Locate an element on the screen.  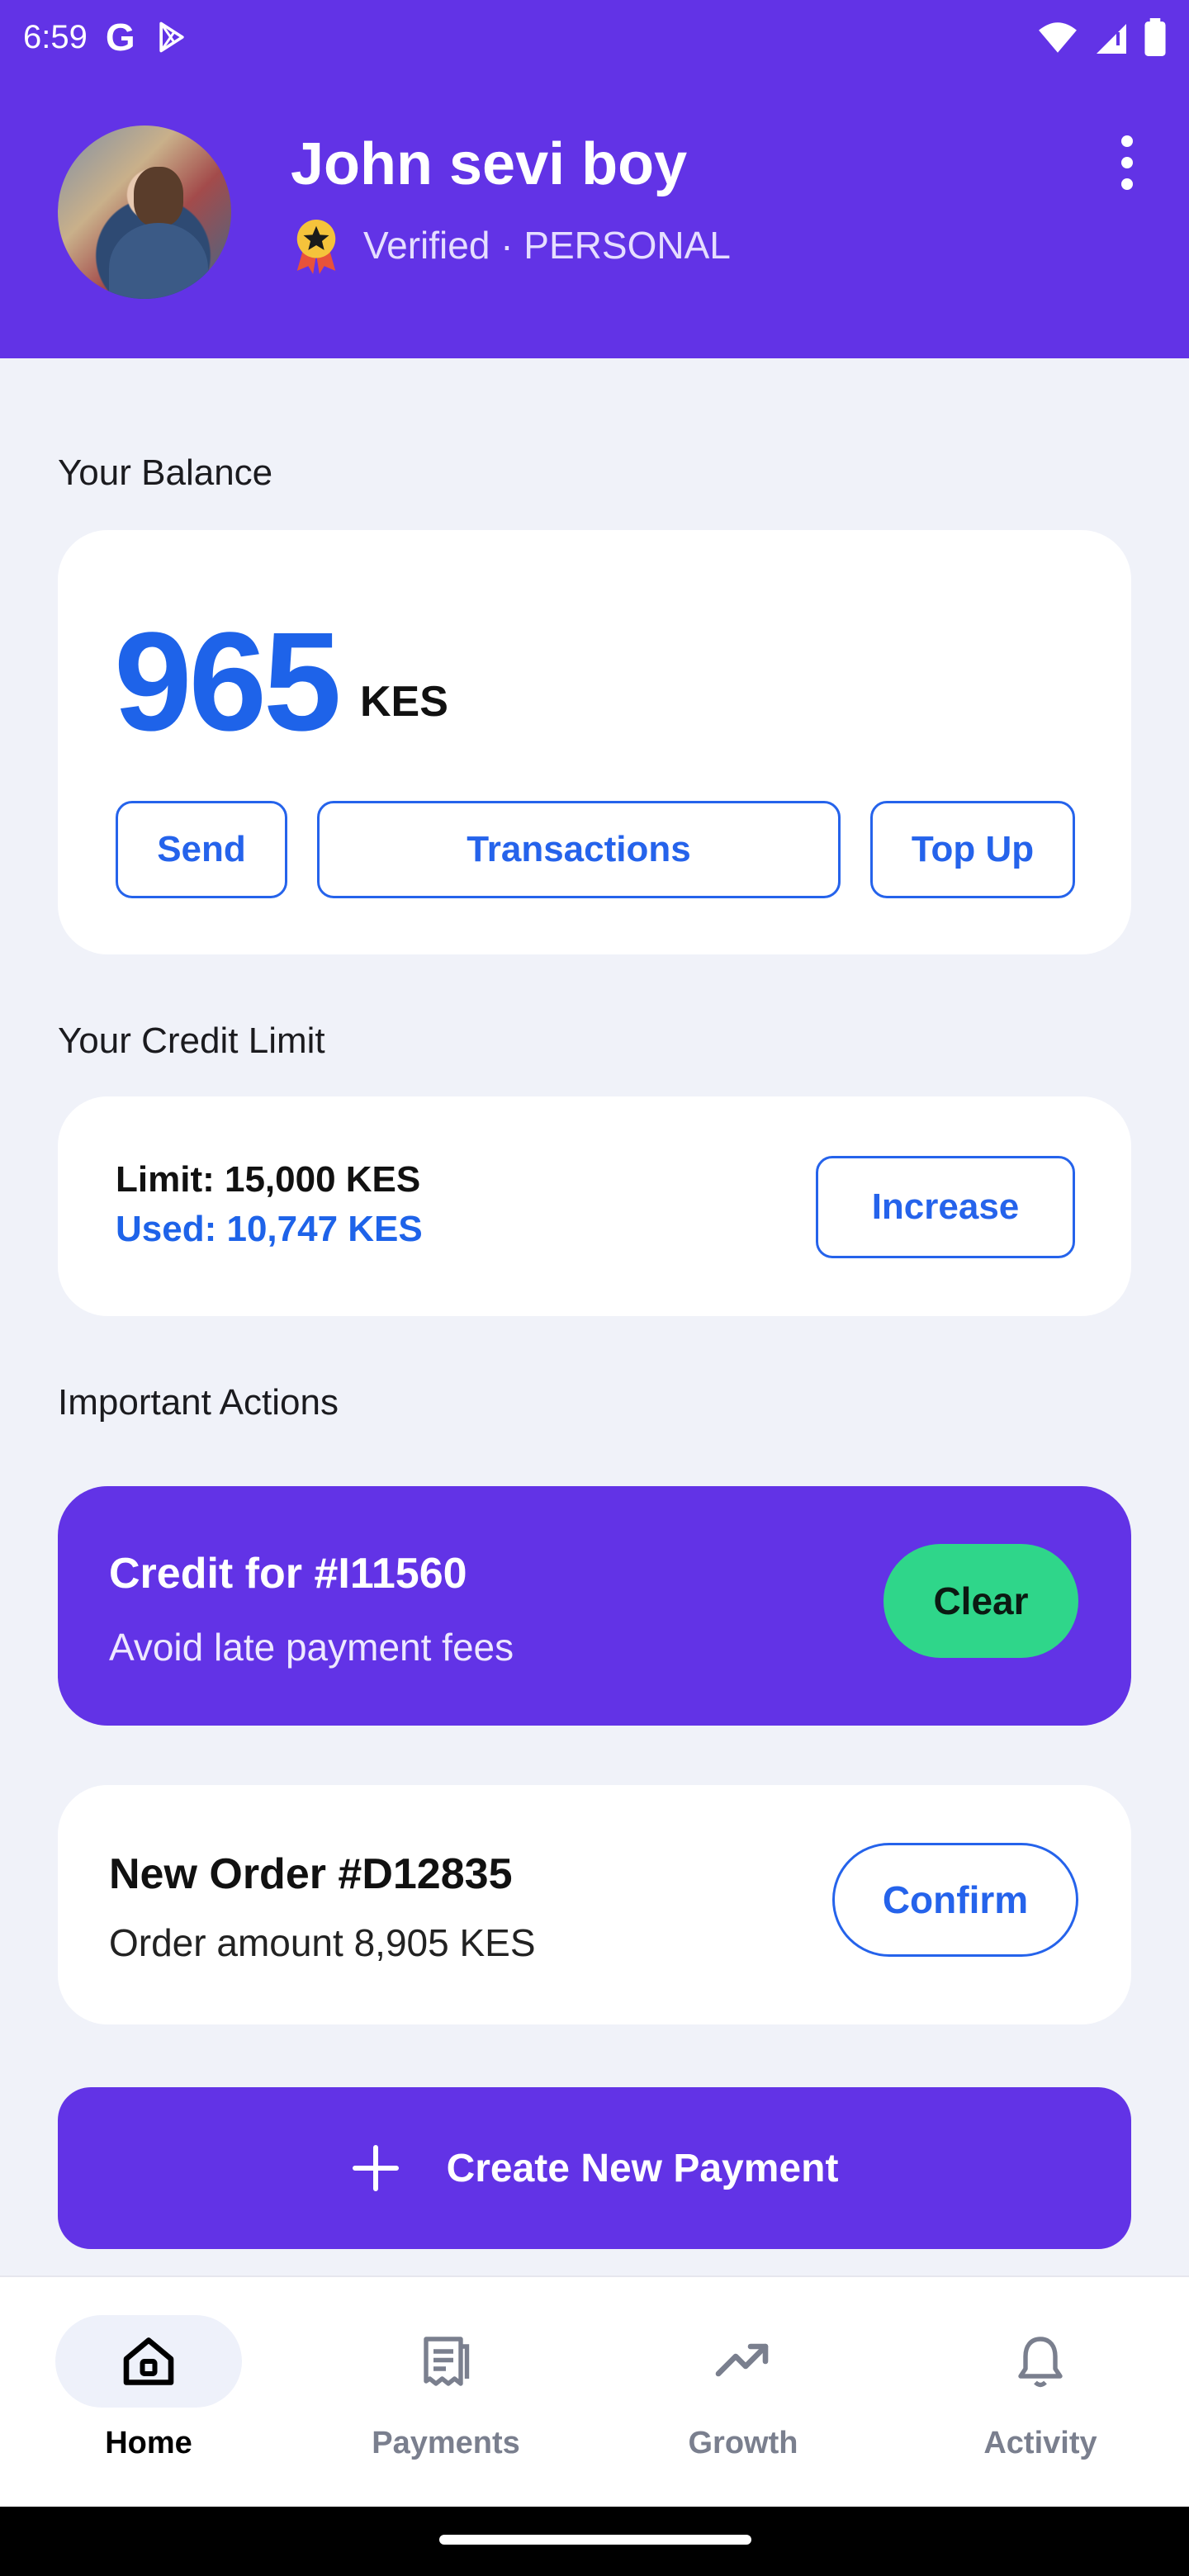
award-badge-icon is located at coordinates (316, 247).